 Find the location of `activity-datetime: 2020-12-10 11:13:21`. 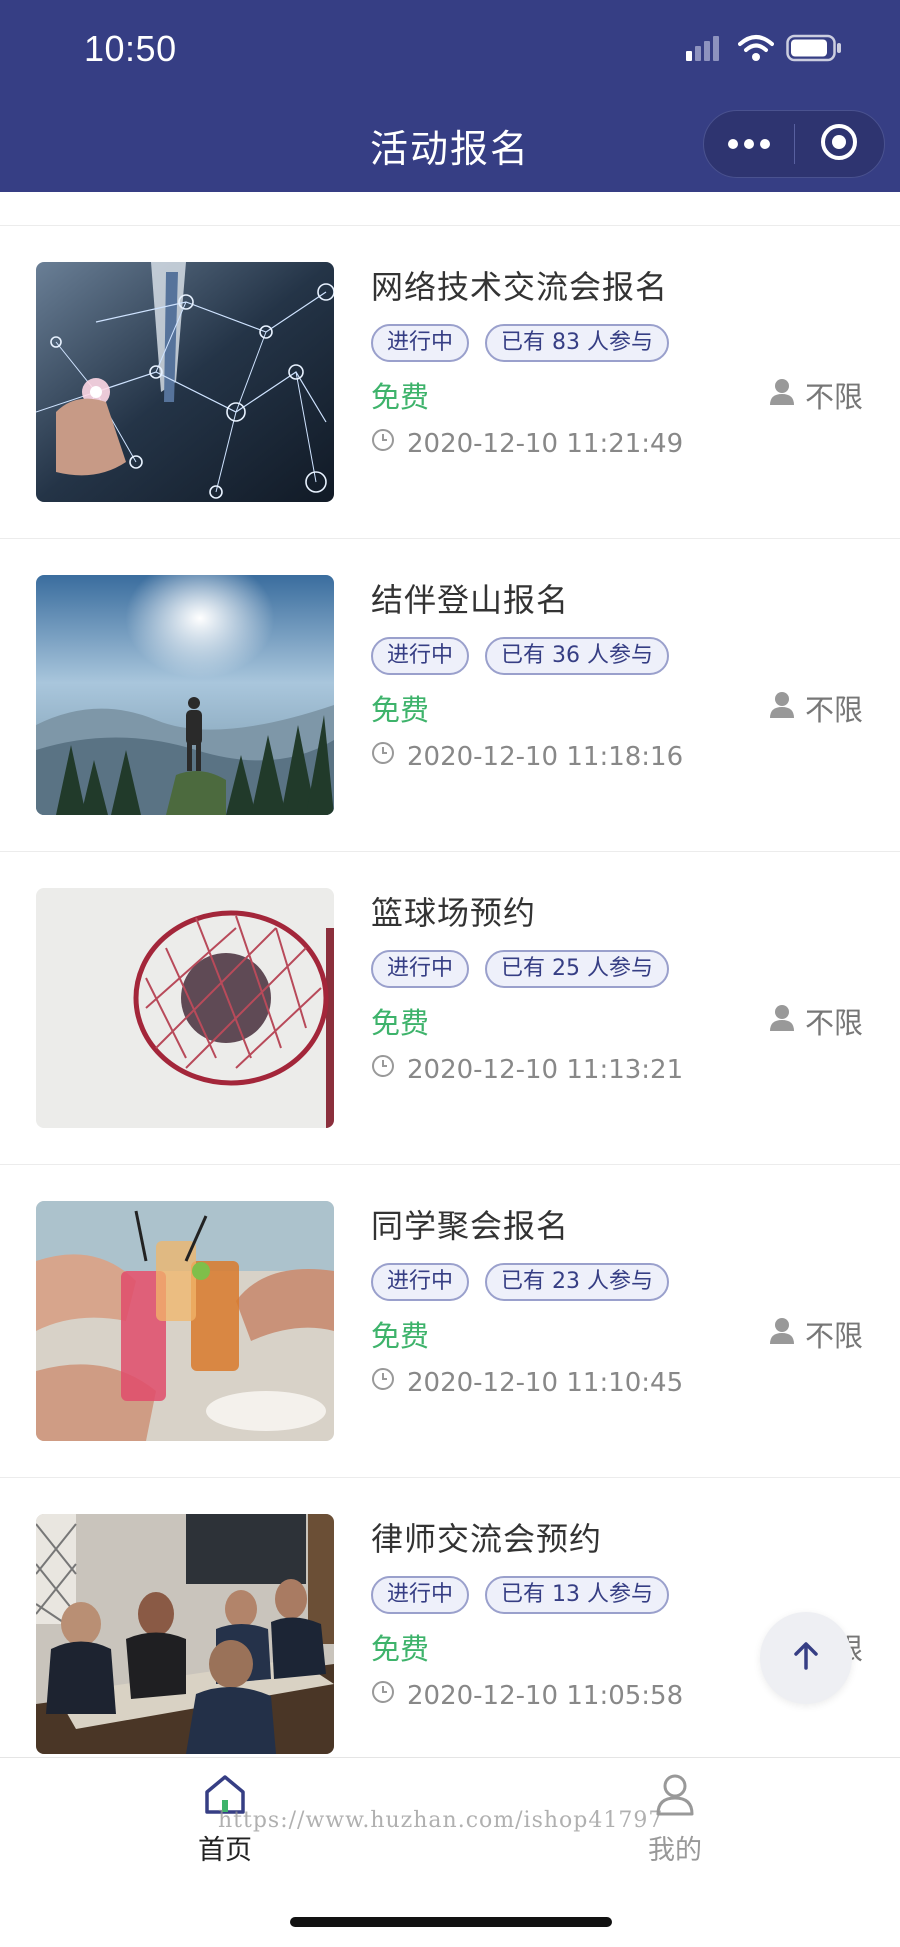

activity-datetime: 2020-12-10 11:13:21 is located at coordinates (545, 1069).